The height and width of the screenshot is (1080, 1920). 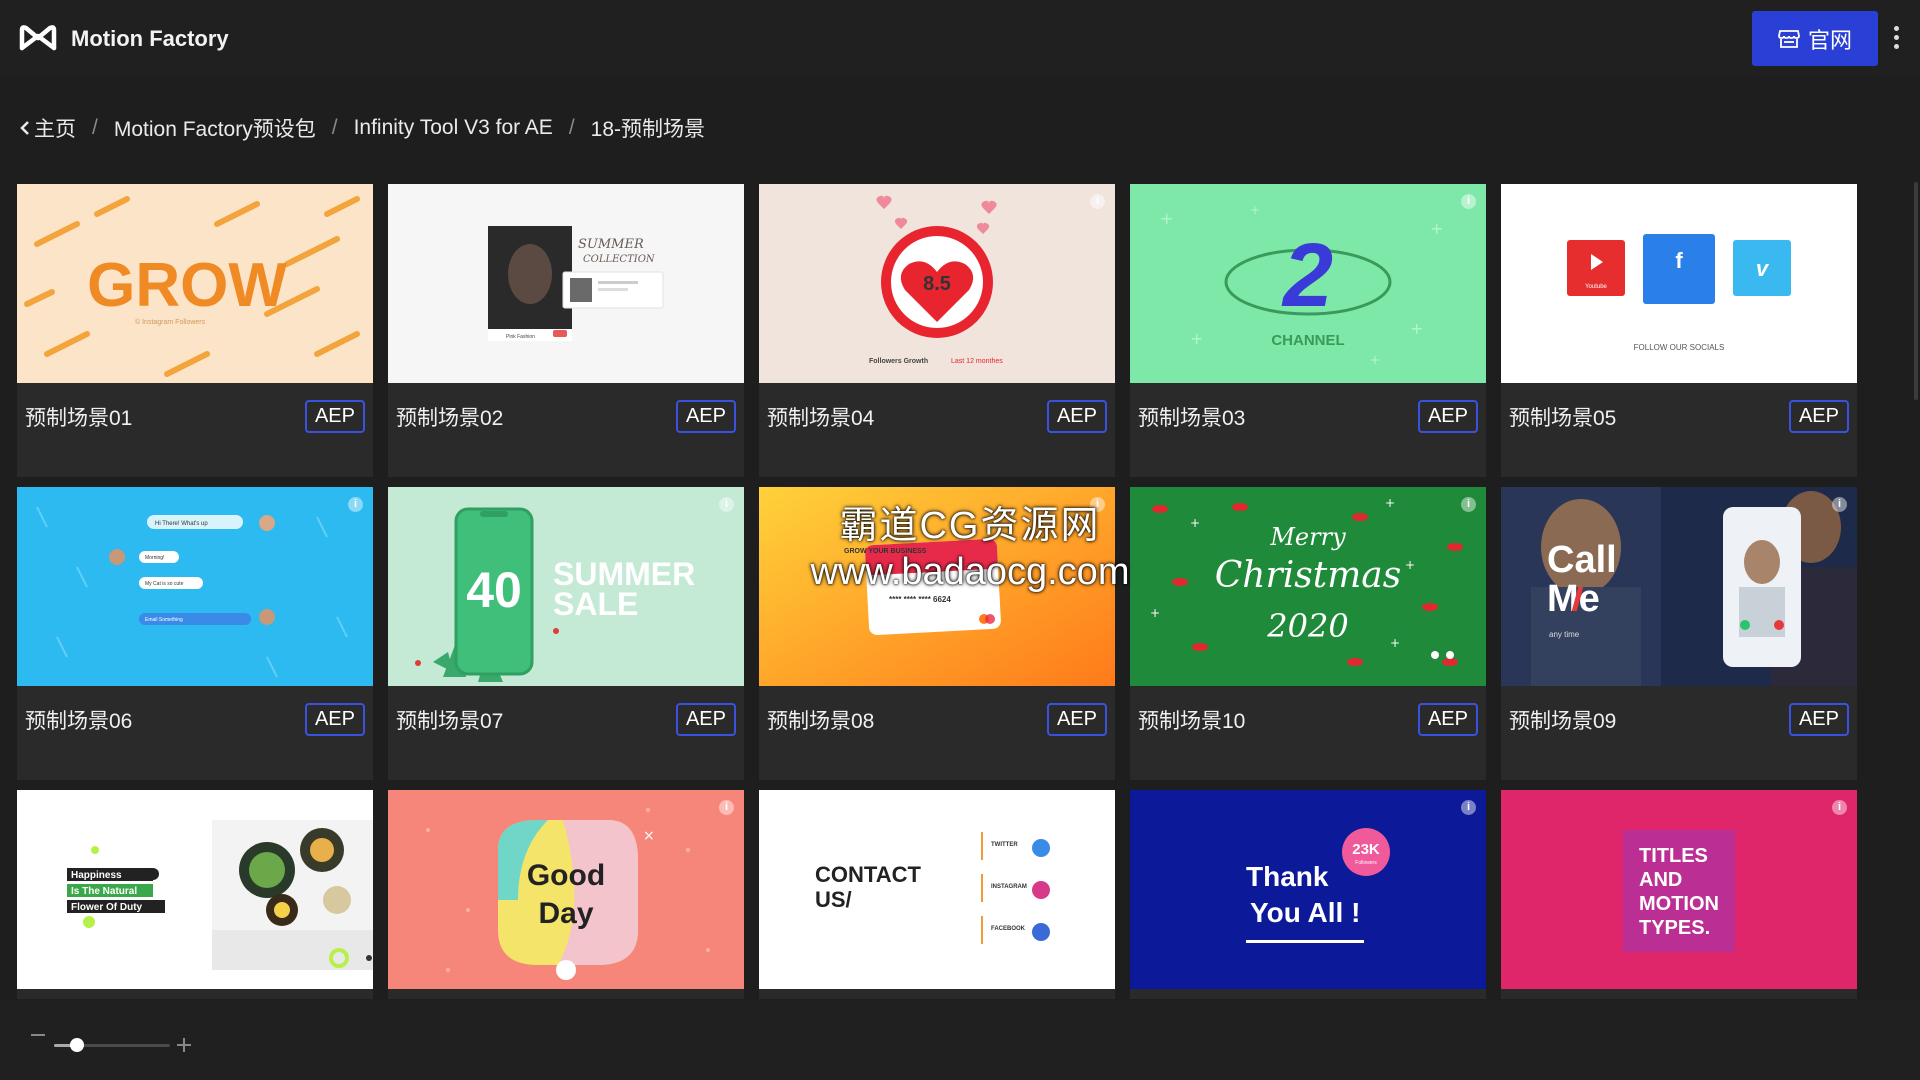 What do you see at coordinates (79, 418) in the screenshot?
I see `asset-name: 预制场景01` at bounding box center [79, 418].